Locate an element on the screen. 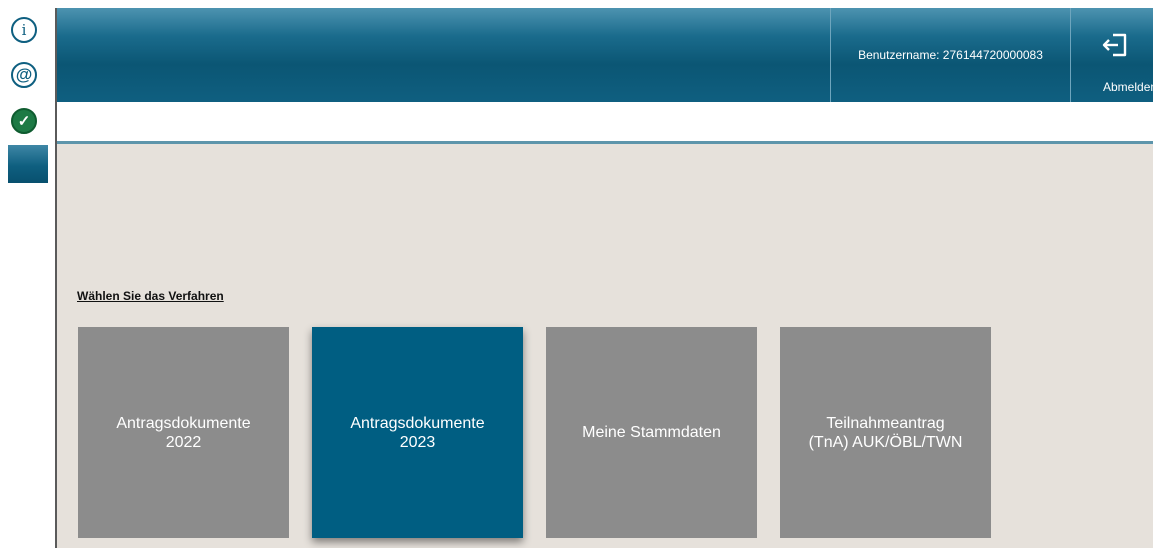 The width and height of the screenshot is (1153, 548). at-icon-glyph: @ is located at coordinates (24, 74).